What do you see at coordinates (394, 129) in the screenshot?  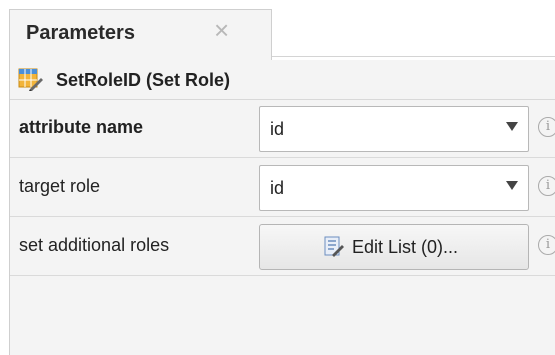 I see `attribute-name-select: id` at bounding box center [394, 129].